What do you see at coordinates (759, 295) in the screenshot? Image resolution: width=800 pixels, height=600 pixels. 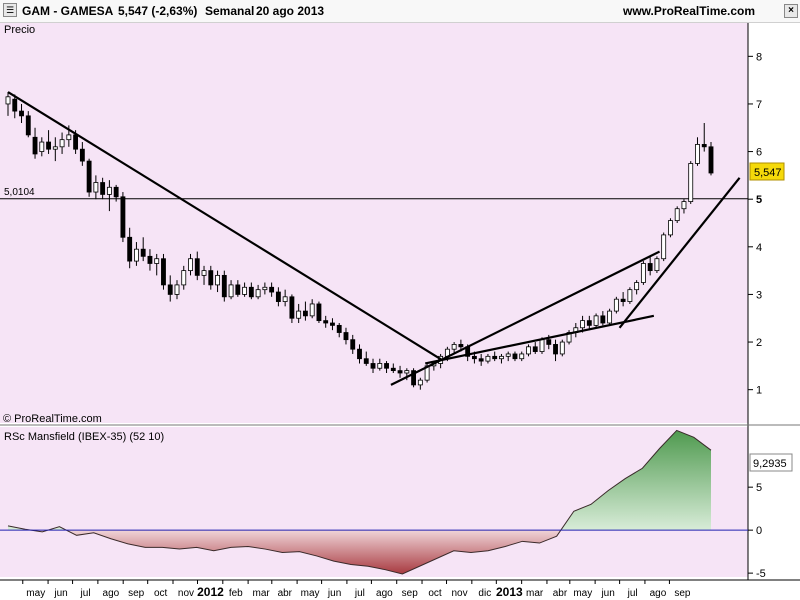 I see `price-y-tick-label: 3` at bounding box center [759, 295].